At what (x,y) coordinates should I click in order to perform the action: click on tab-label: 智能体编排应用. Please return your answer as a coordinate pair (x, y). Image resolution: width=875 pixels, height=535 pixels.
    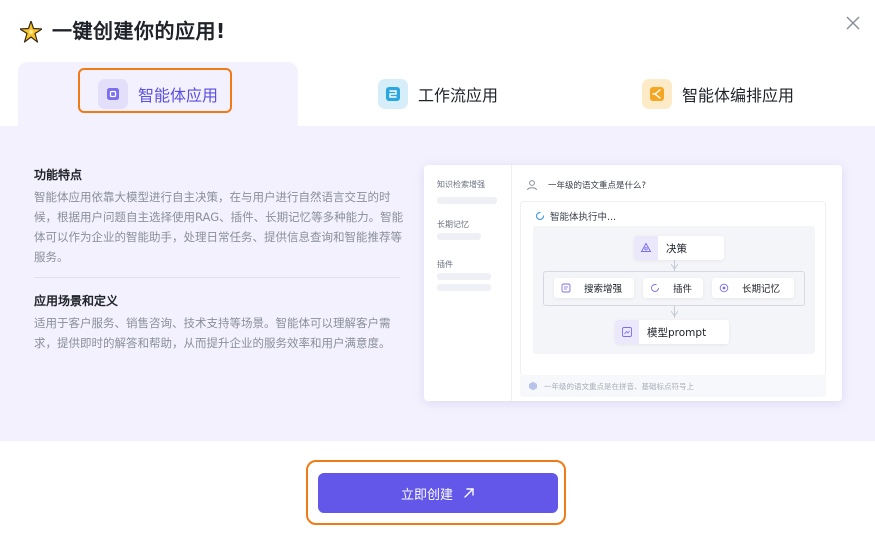
    Looking at the image, I should click on (738, 95).